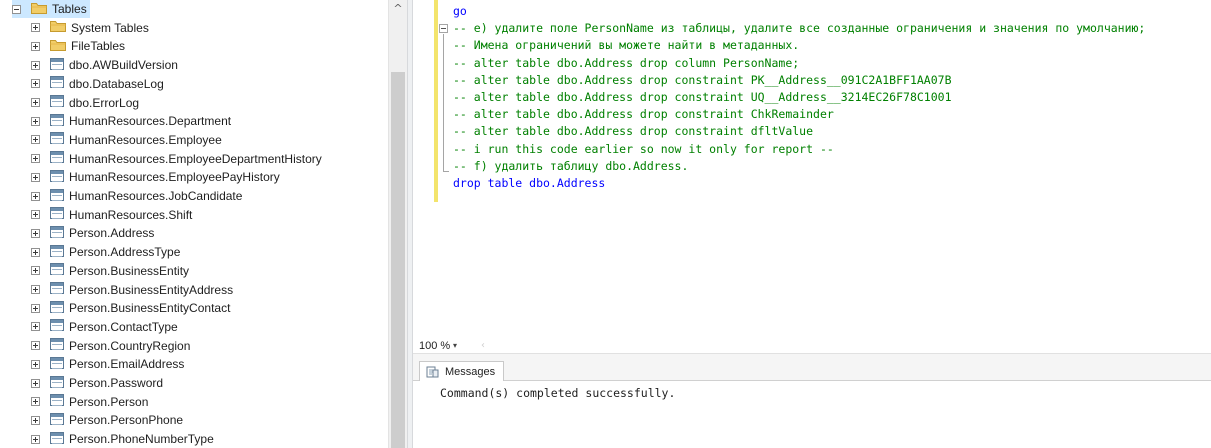 Image resolution: width=1211 pixels, height=448 pixels. Describe the element at coordinates (126, 140) in the screenshot. I see `tree-node: HumanResources.Employee` at that location.